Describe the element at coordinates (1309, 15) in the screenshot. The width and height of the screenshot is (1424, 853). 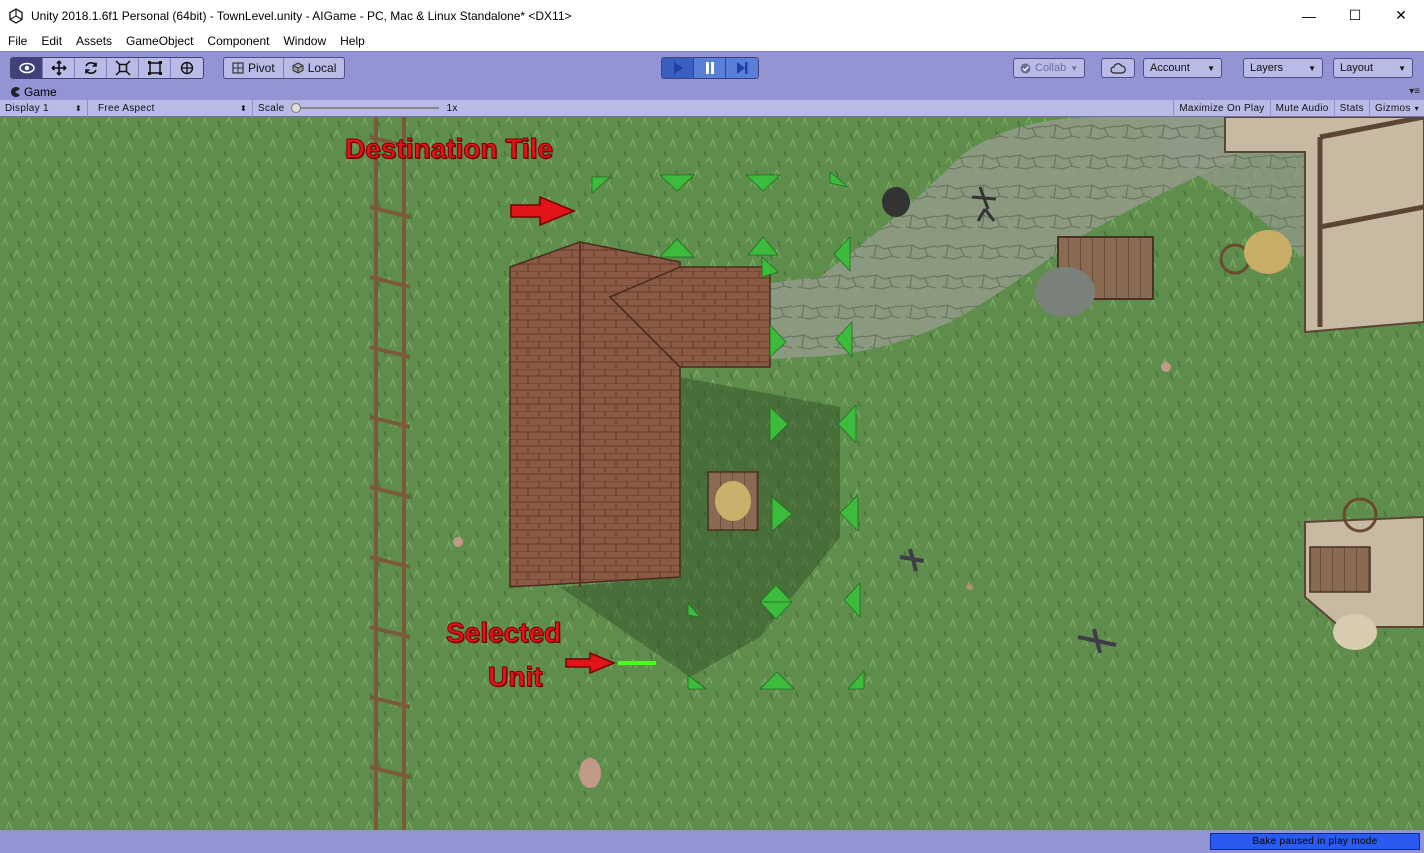
I see `minimize-button: —` at that location.